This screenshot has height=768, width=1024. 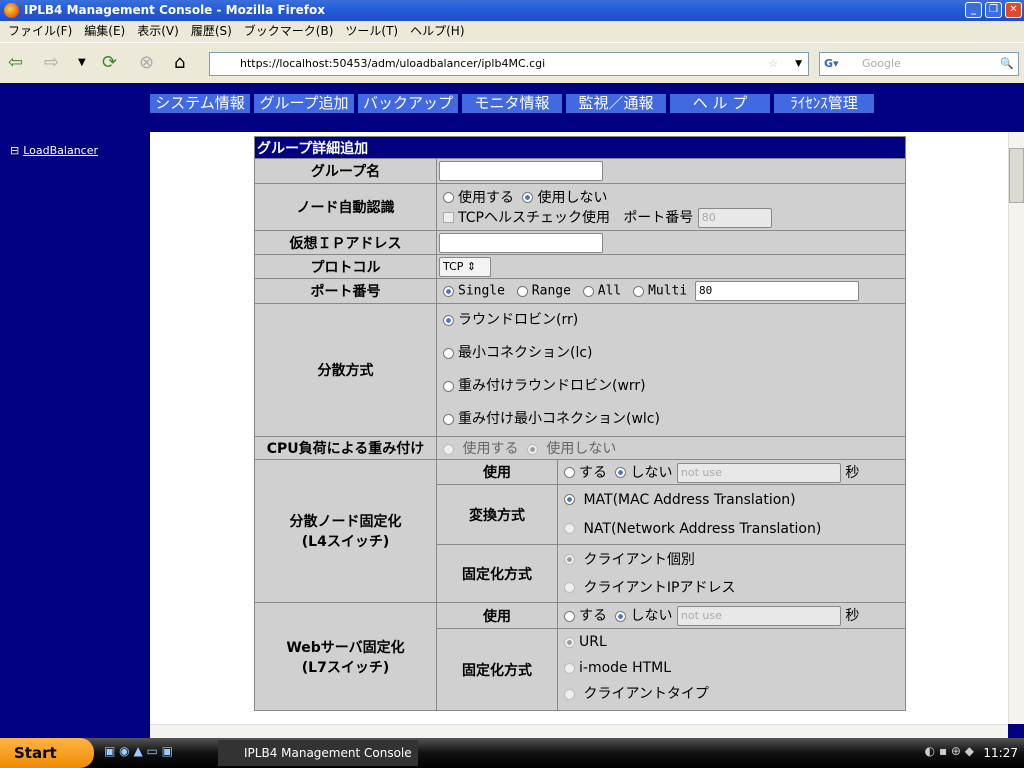 What do you see at coordinates (448, 291) in the screenshot?
I see `port-single-radio` at bounding box center [448, 291].